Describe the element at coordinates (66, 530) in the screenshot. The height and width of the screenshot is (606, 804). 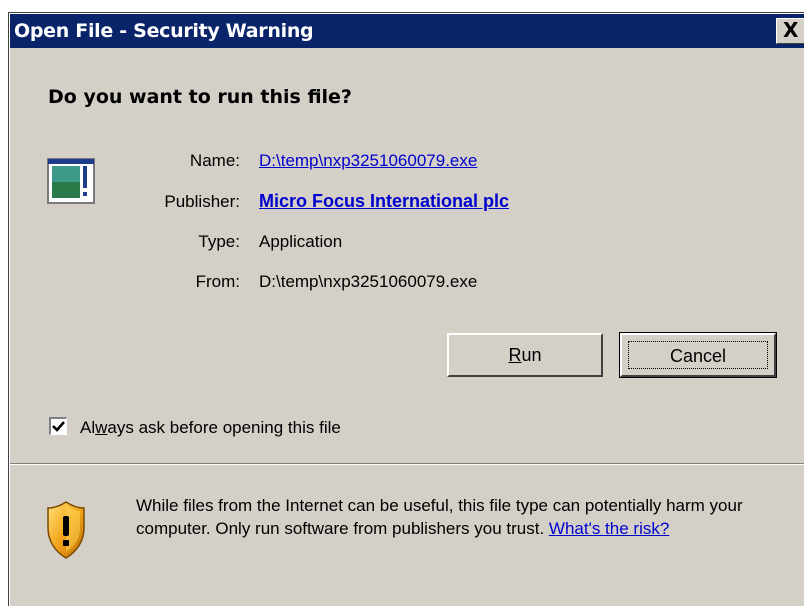
I see `shield-warning-icon` at that location.